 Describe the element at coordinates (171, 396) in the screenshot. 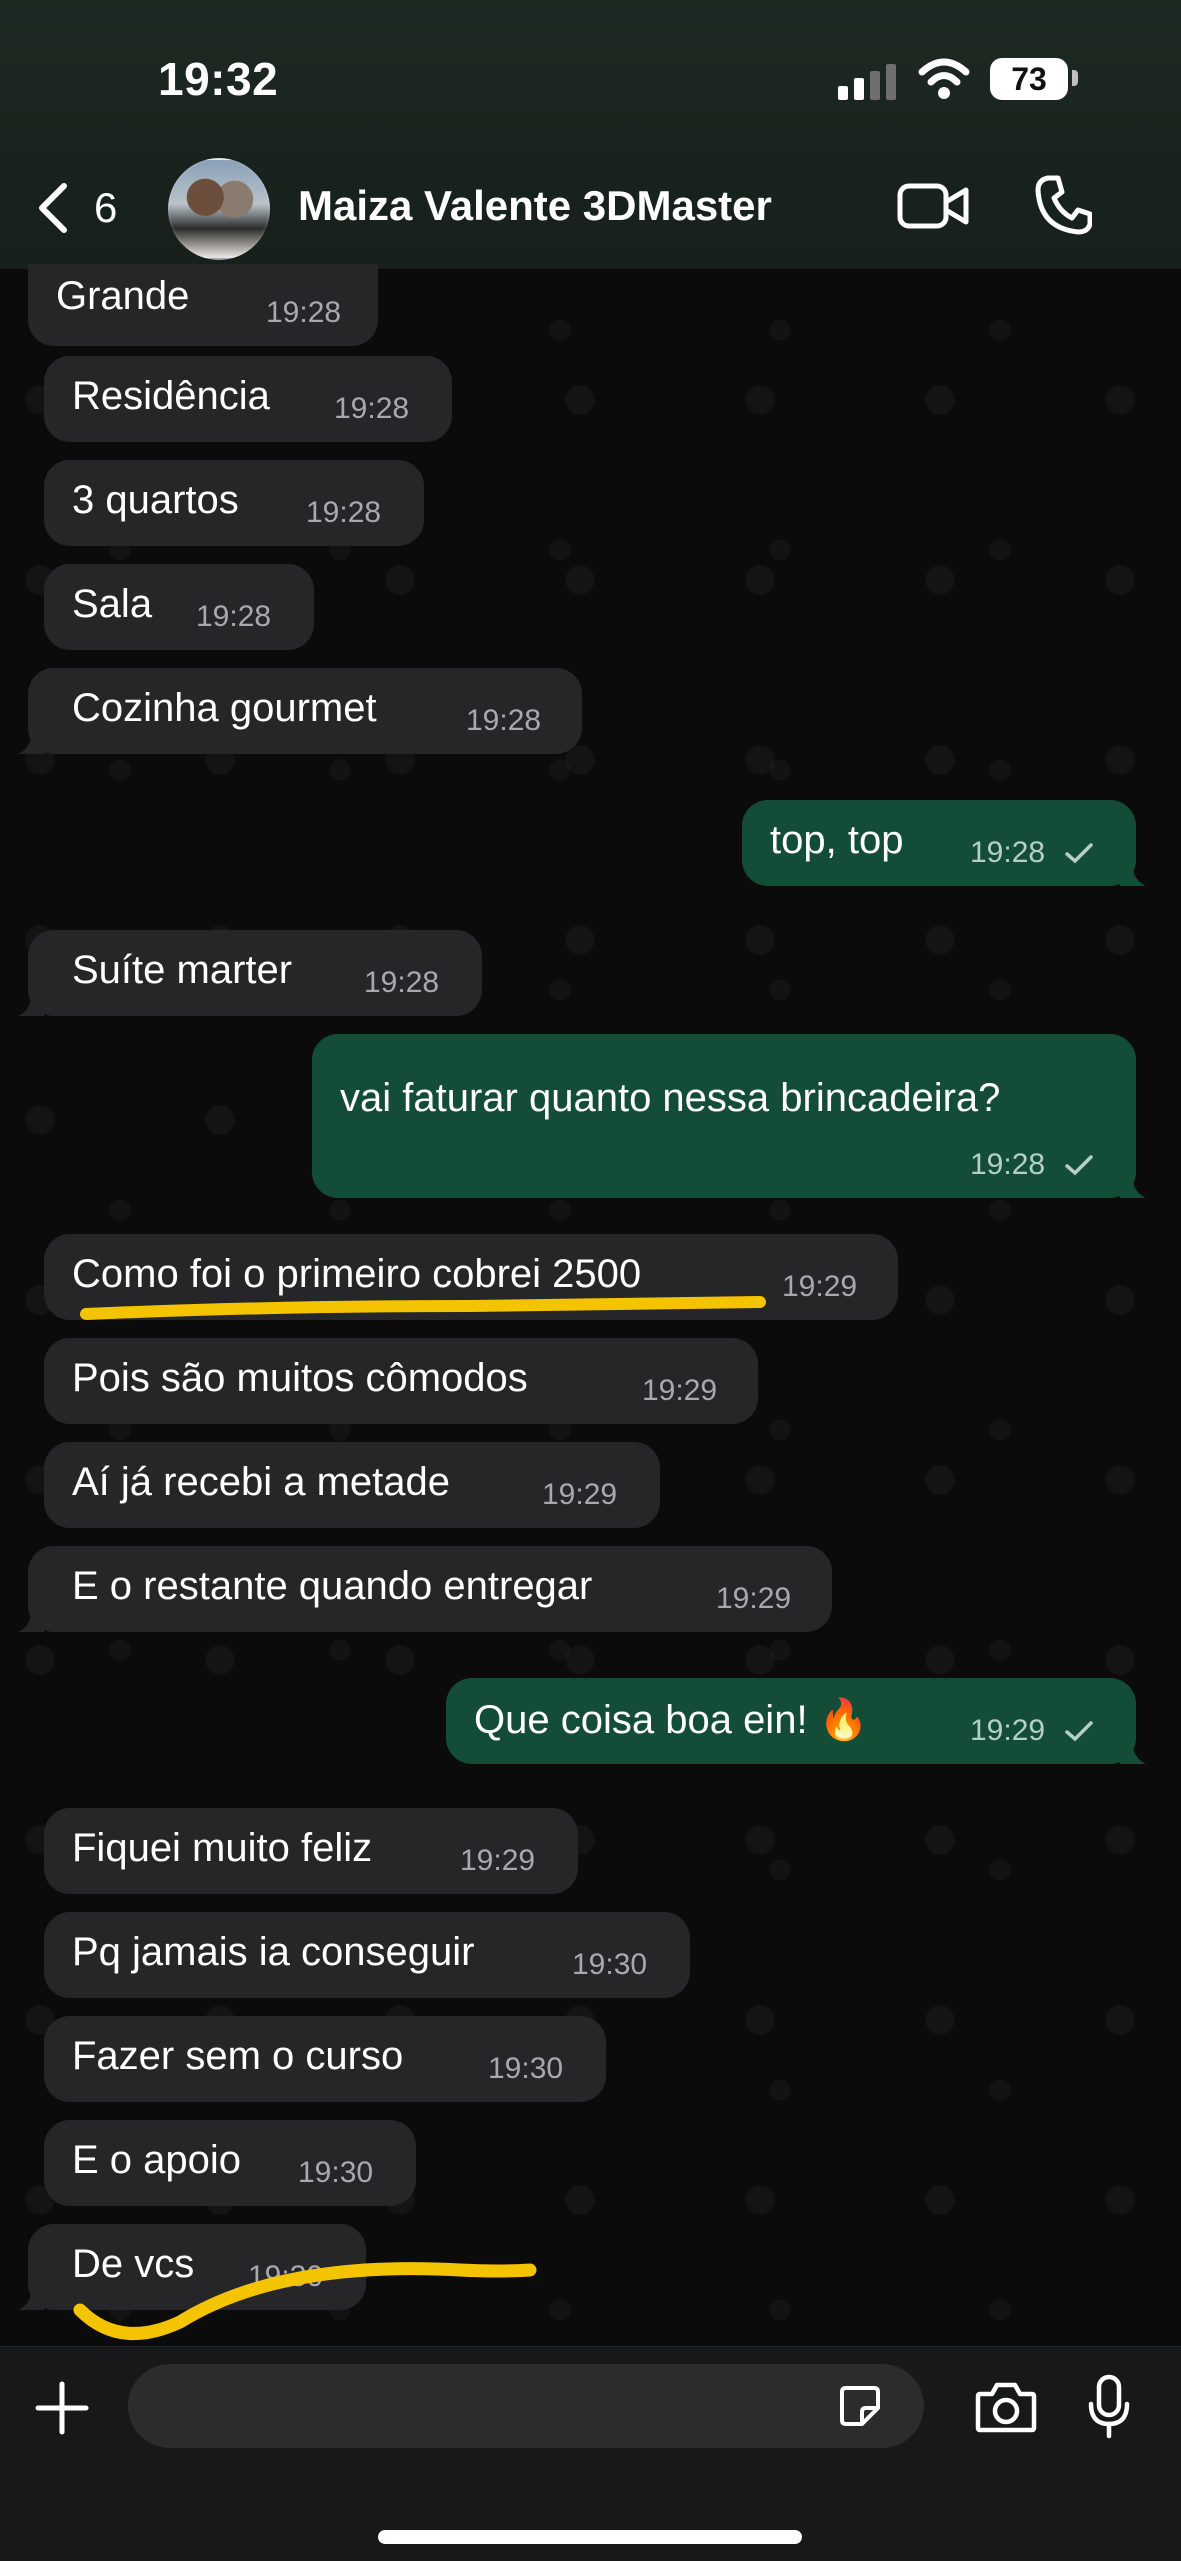

I see `message-text: Residência` at that location.